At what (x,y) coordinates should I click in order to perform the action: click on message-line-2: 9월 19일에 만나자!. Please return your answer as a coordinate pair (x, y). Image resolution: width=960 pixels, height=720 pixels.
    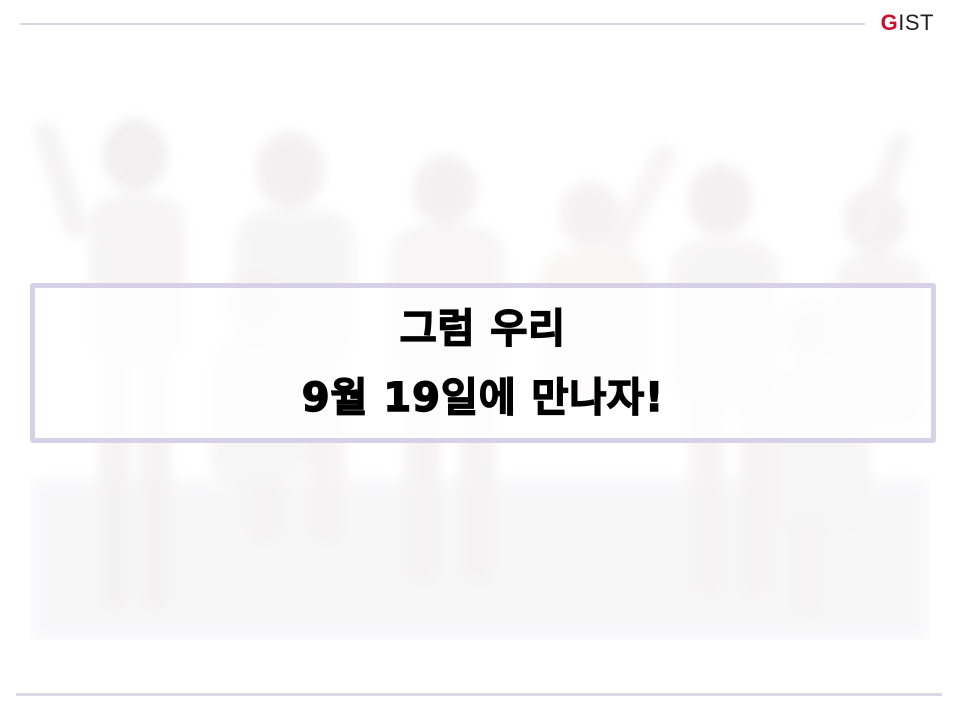
    Looking at the image, I should click on (483, 398).